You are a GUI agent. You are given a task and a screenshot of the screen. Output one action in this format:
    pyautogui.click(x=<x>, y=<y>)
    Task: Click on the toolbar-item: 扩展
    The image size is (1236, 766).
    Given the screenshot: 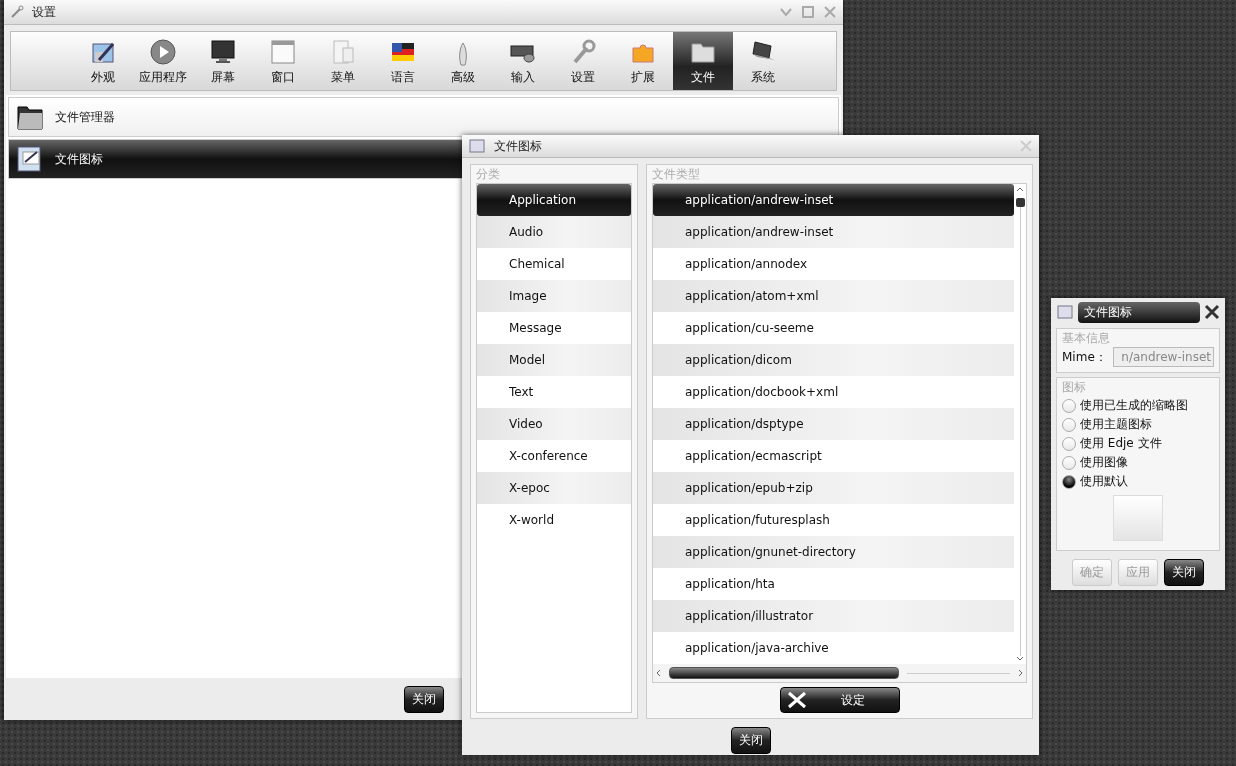 What is the action you would take?
    pyautogui.click(x=643, y=61)
    